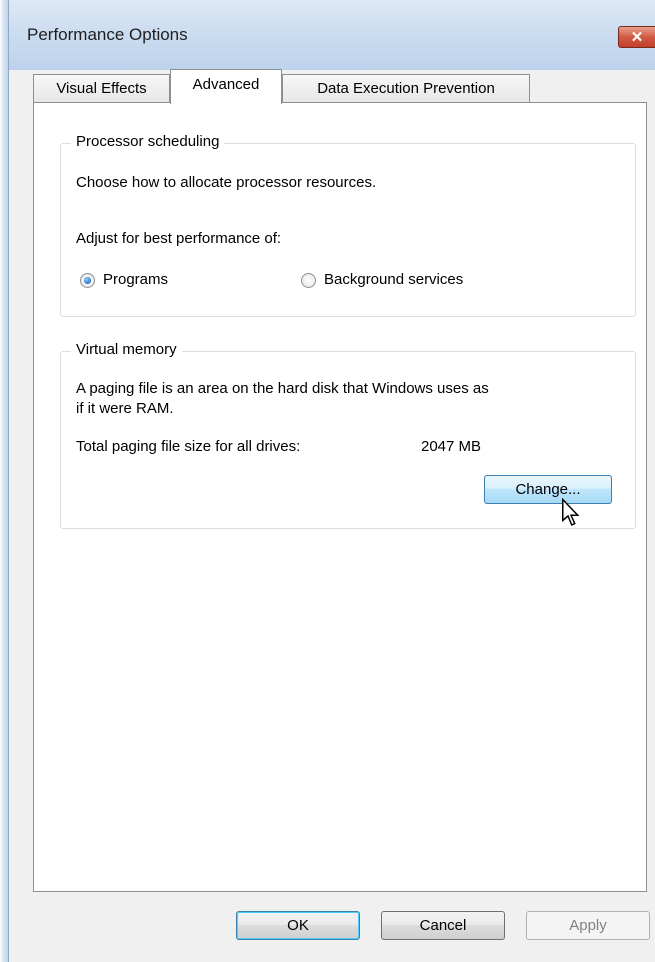 This screenshot has height=962, width=655. I want to click on background-services-label: Background services, so click(393, 279).